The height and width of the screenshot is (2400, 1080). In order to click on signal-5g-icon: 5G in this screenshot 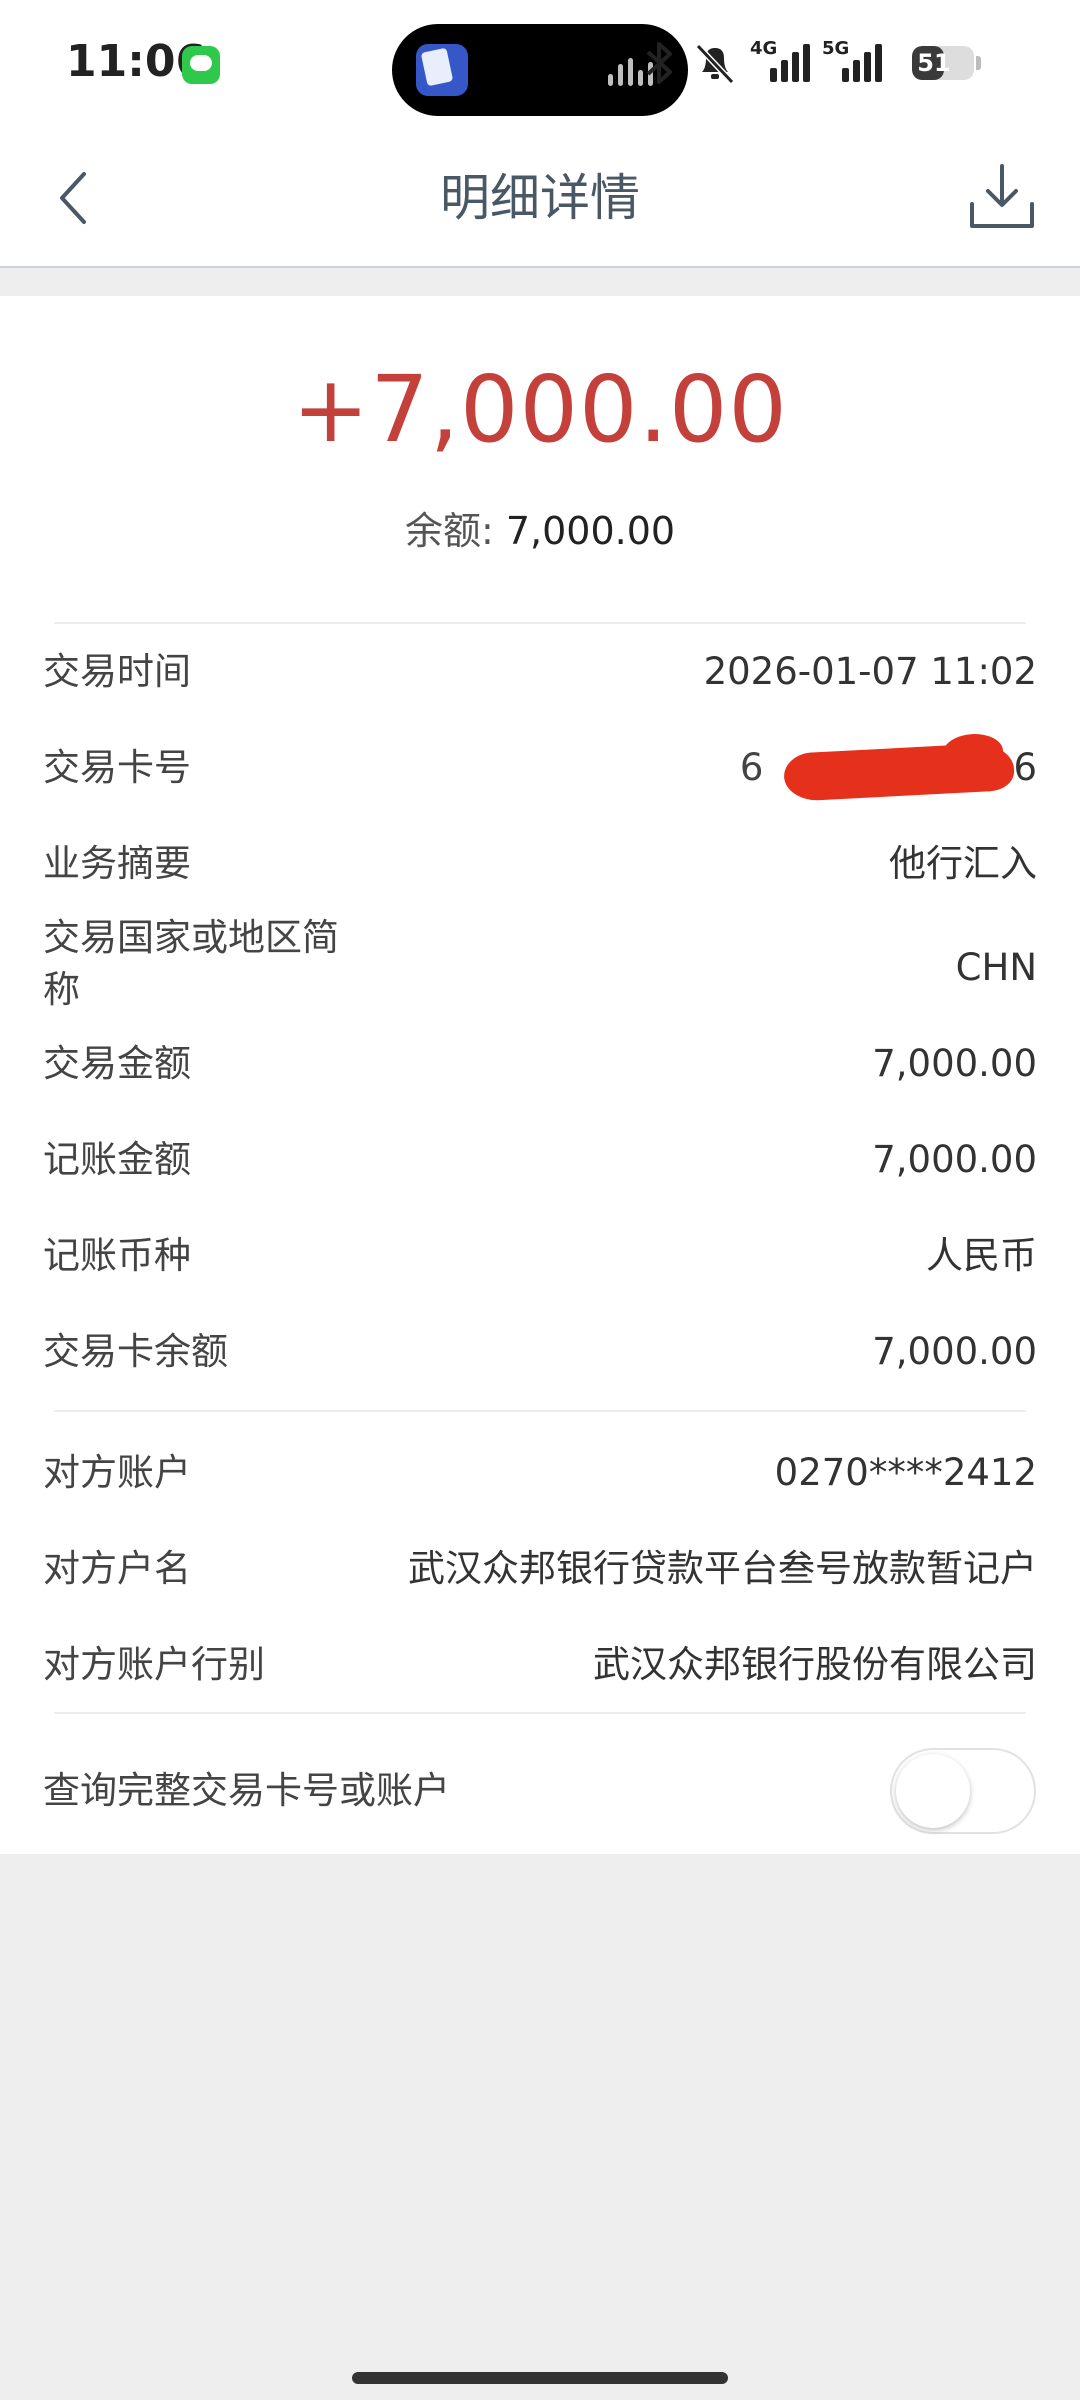, I will do `click(854, 63)`.